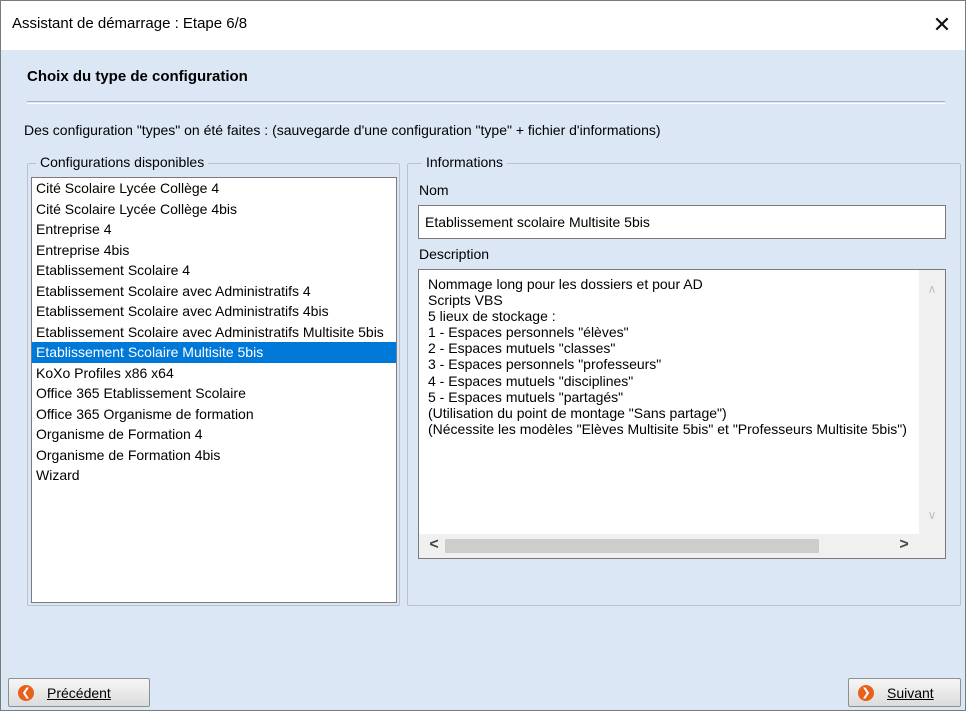 This screenshot has width=966, height=711. I want to click on list-item: Wizard, so click(214, 475).